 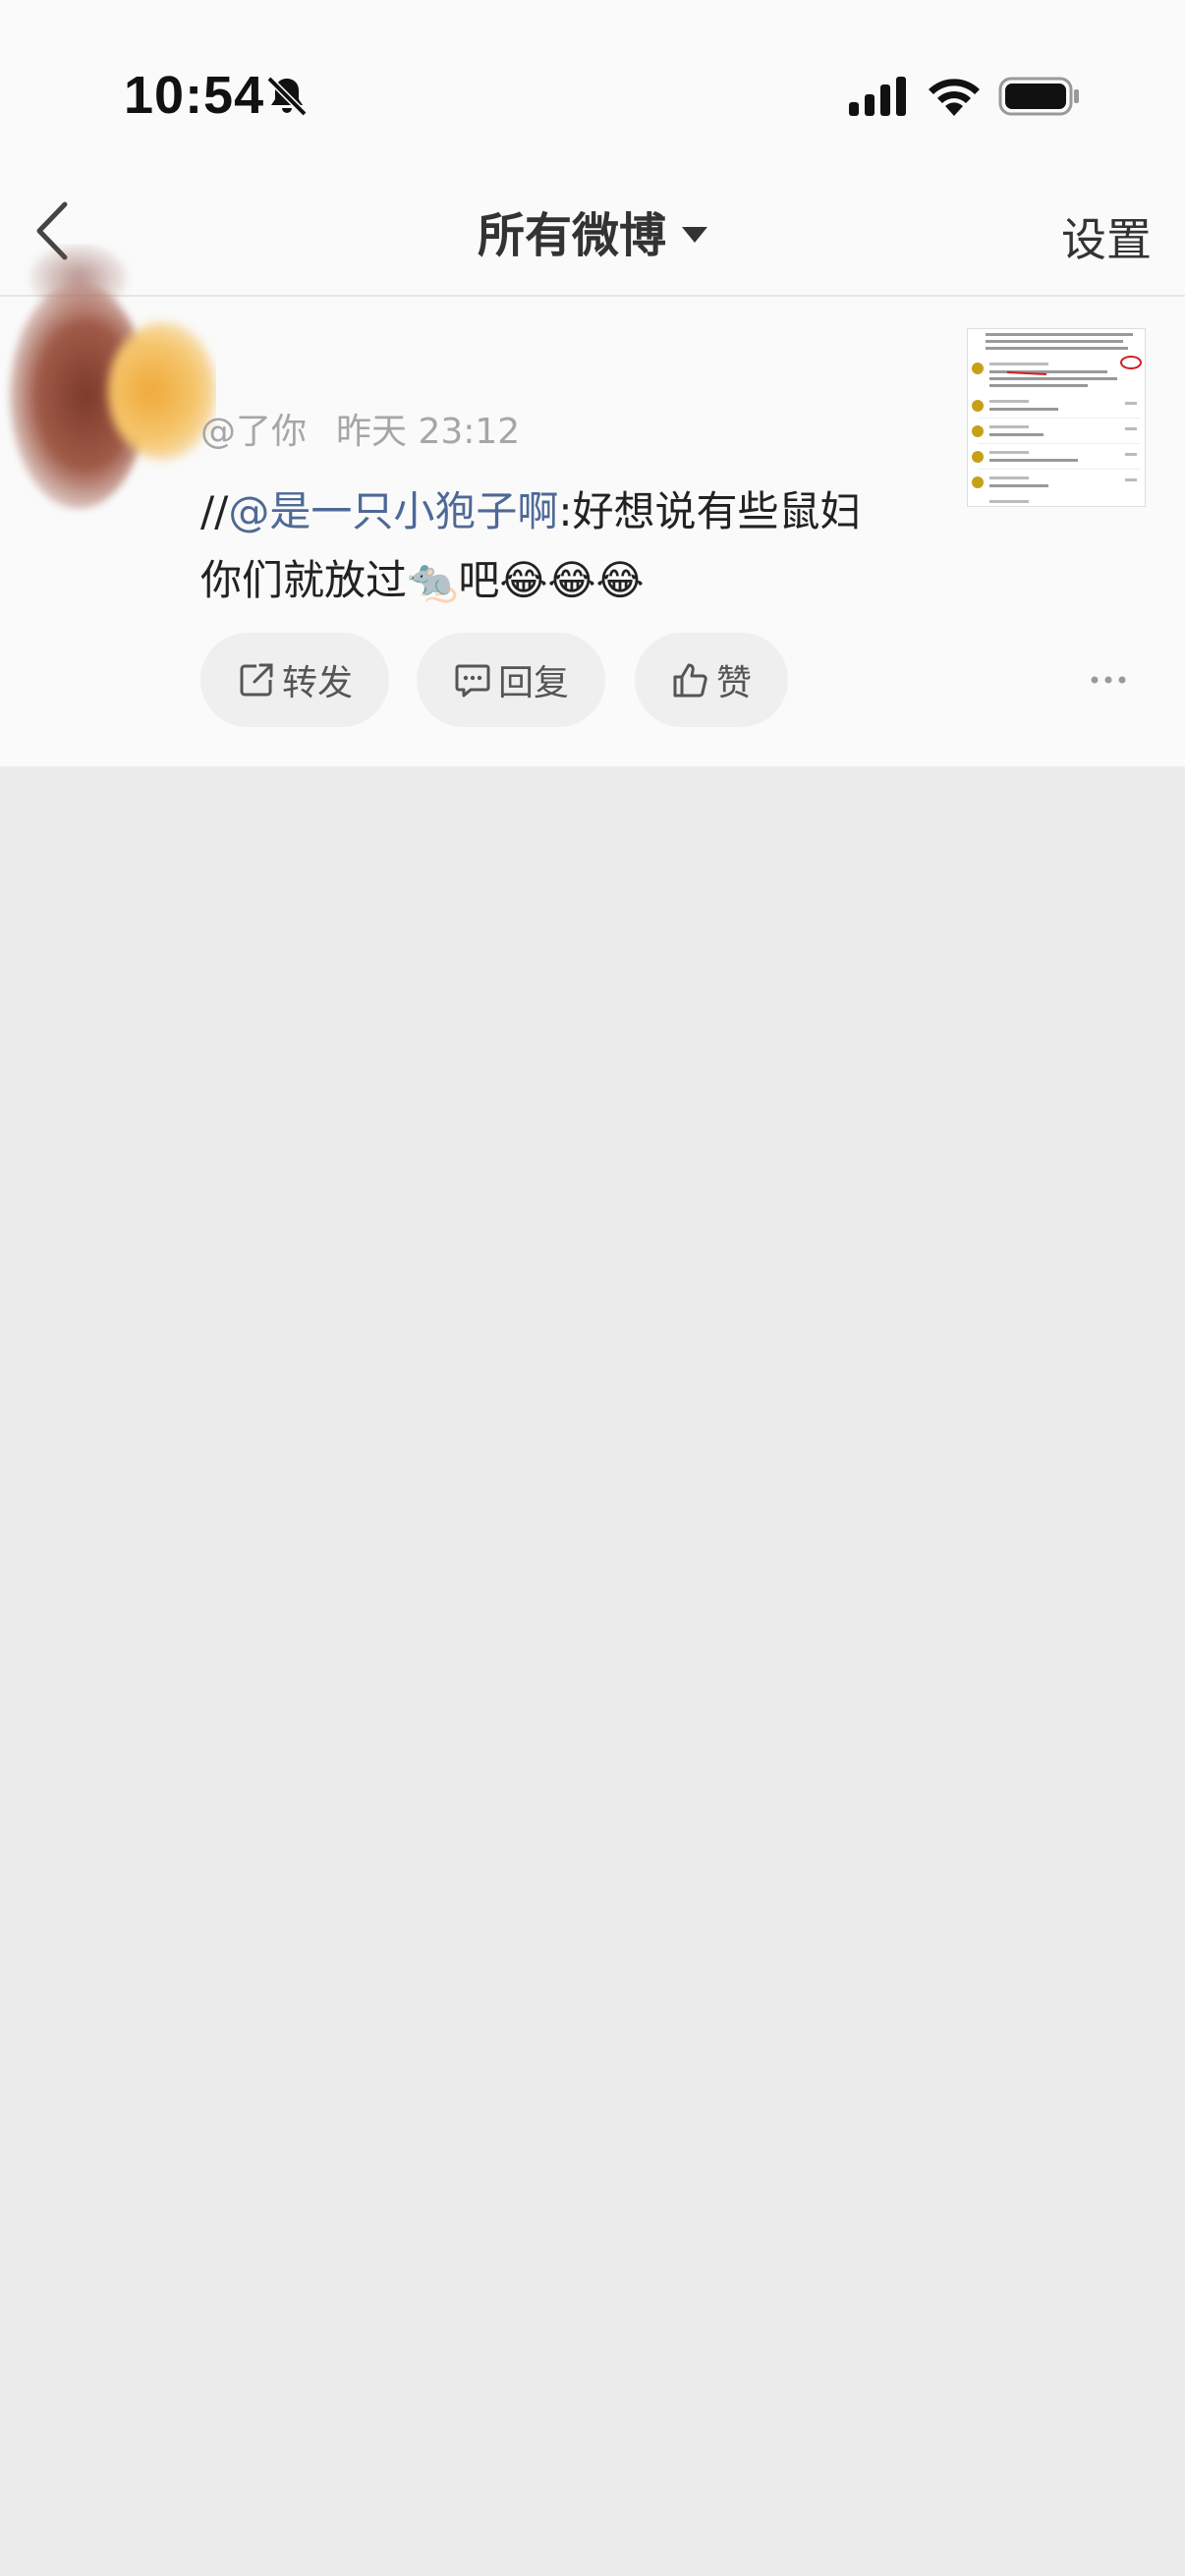 I want to click on text-end: 吧, so click(x=479, y=580).